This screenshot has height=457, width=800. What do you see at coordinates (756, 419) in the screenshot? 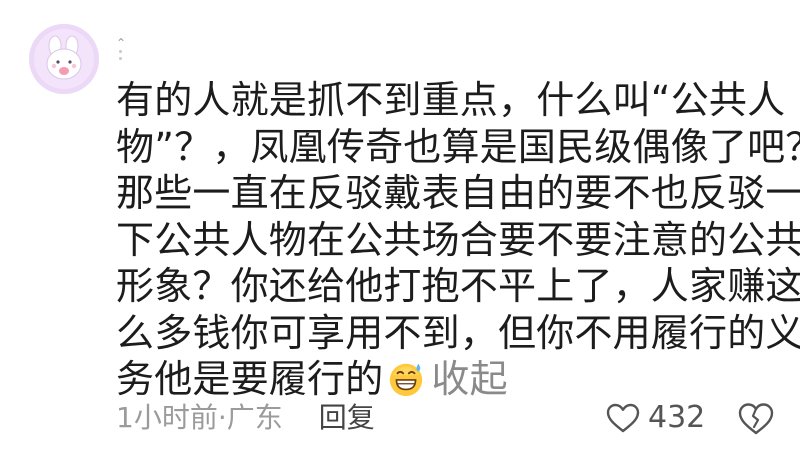
I see `broken-heart-outline-icon` at bounding box center [756, 419].